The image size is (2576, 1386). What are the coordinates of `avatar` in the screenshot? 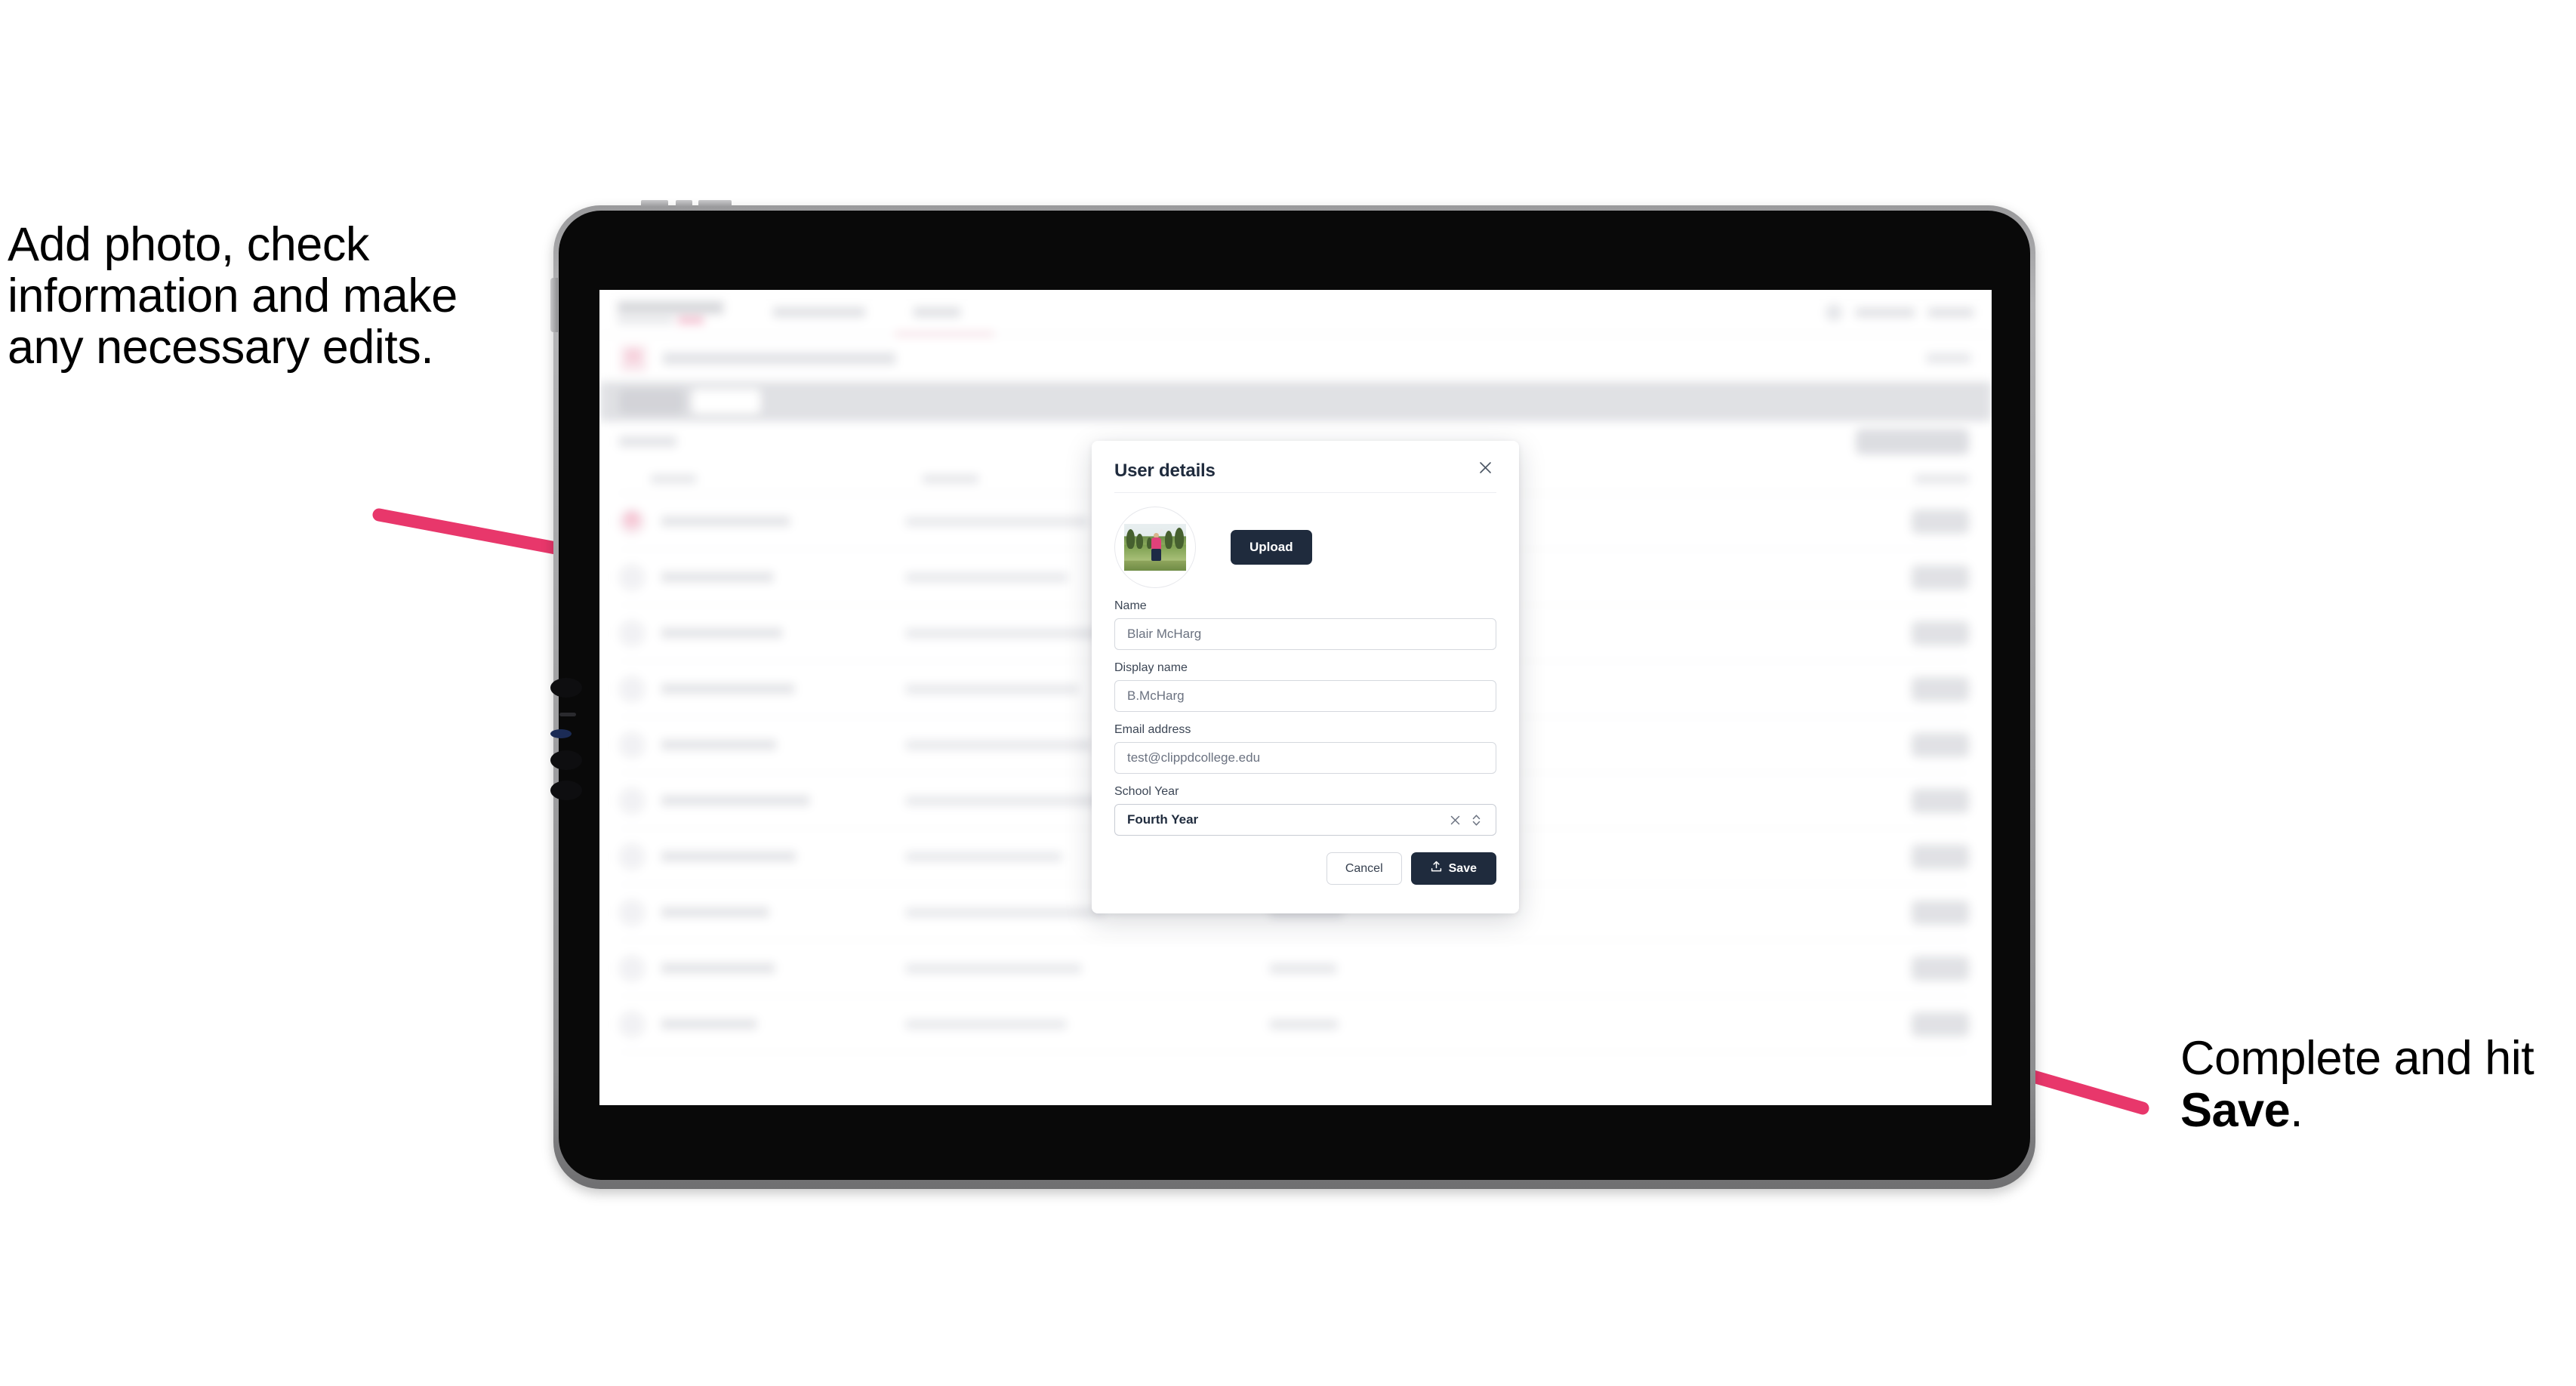 It's located at (1155, 547).